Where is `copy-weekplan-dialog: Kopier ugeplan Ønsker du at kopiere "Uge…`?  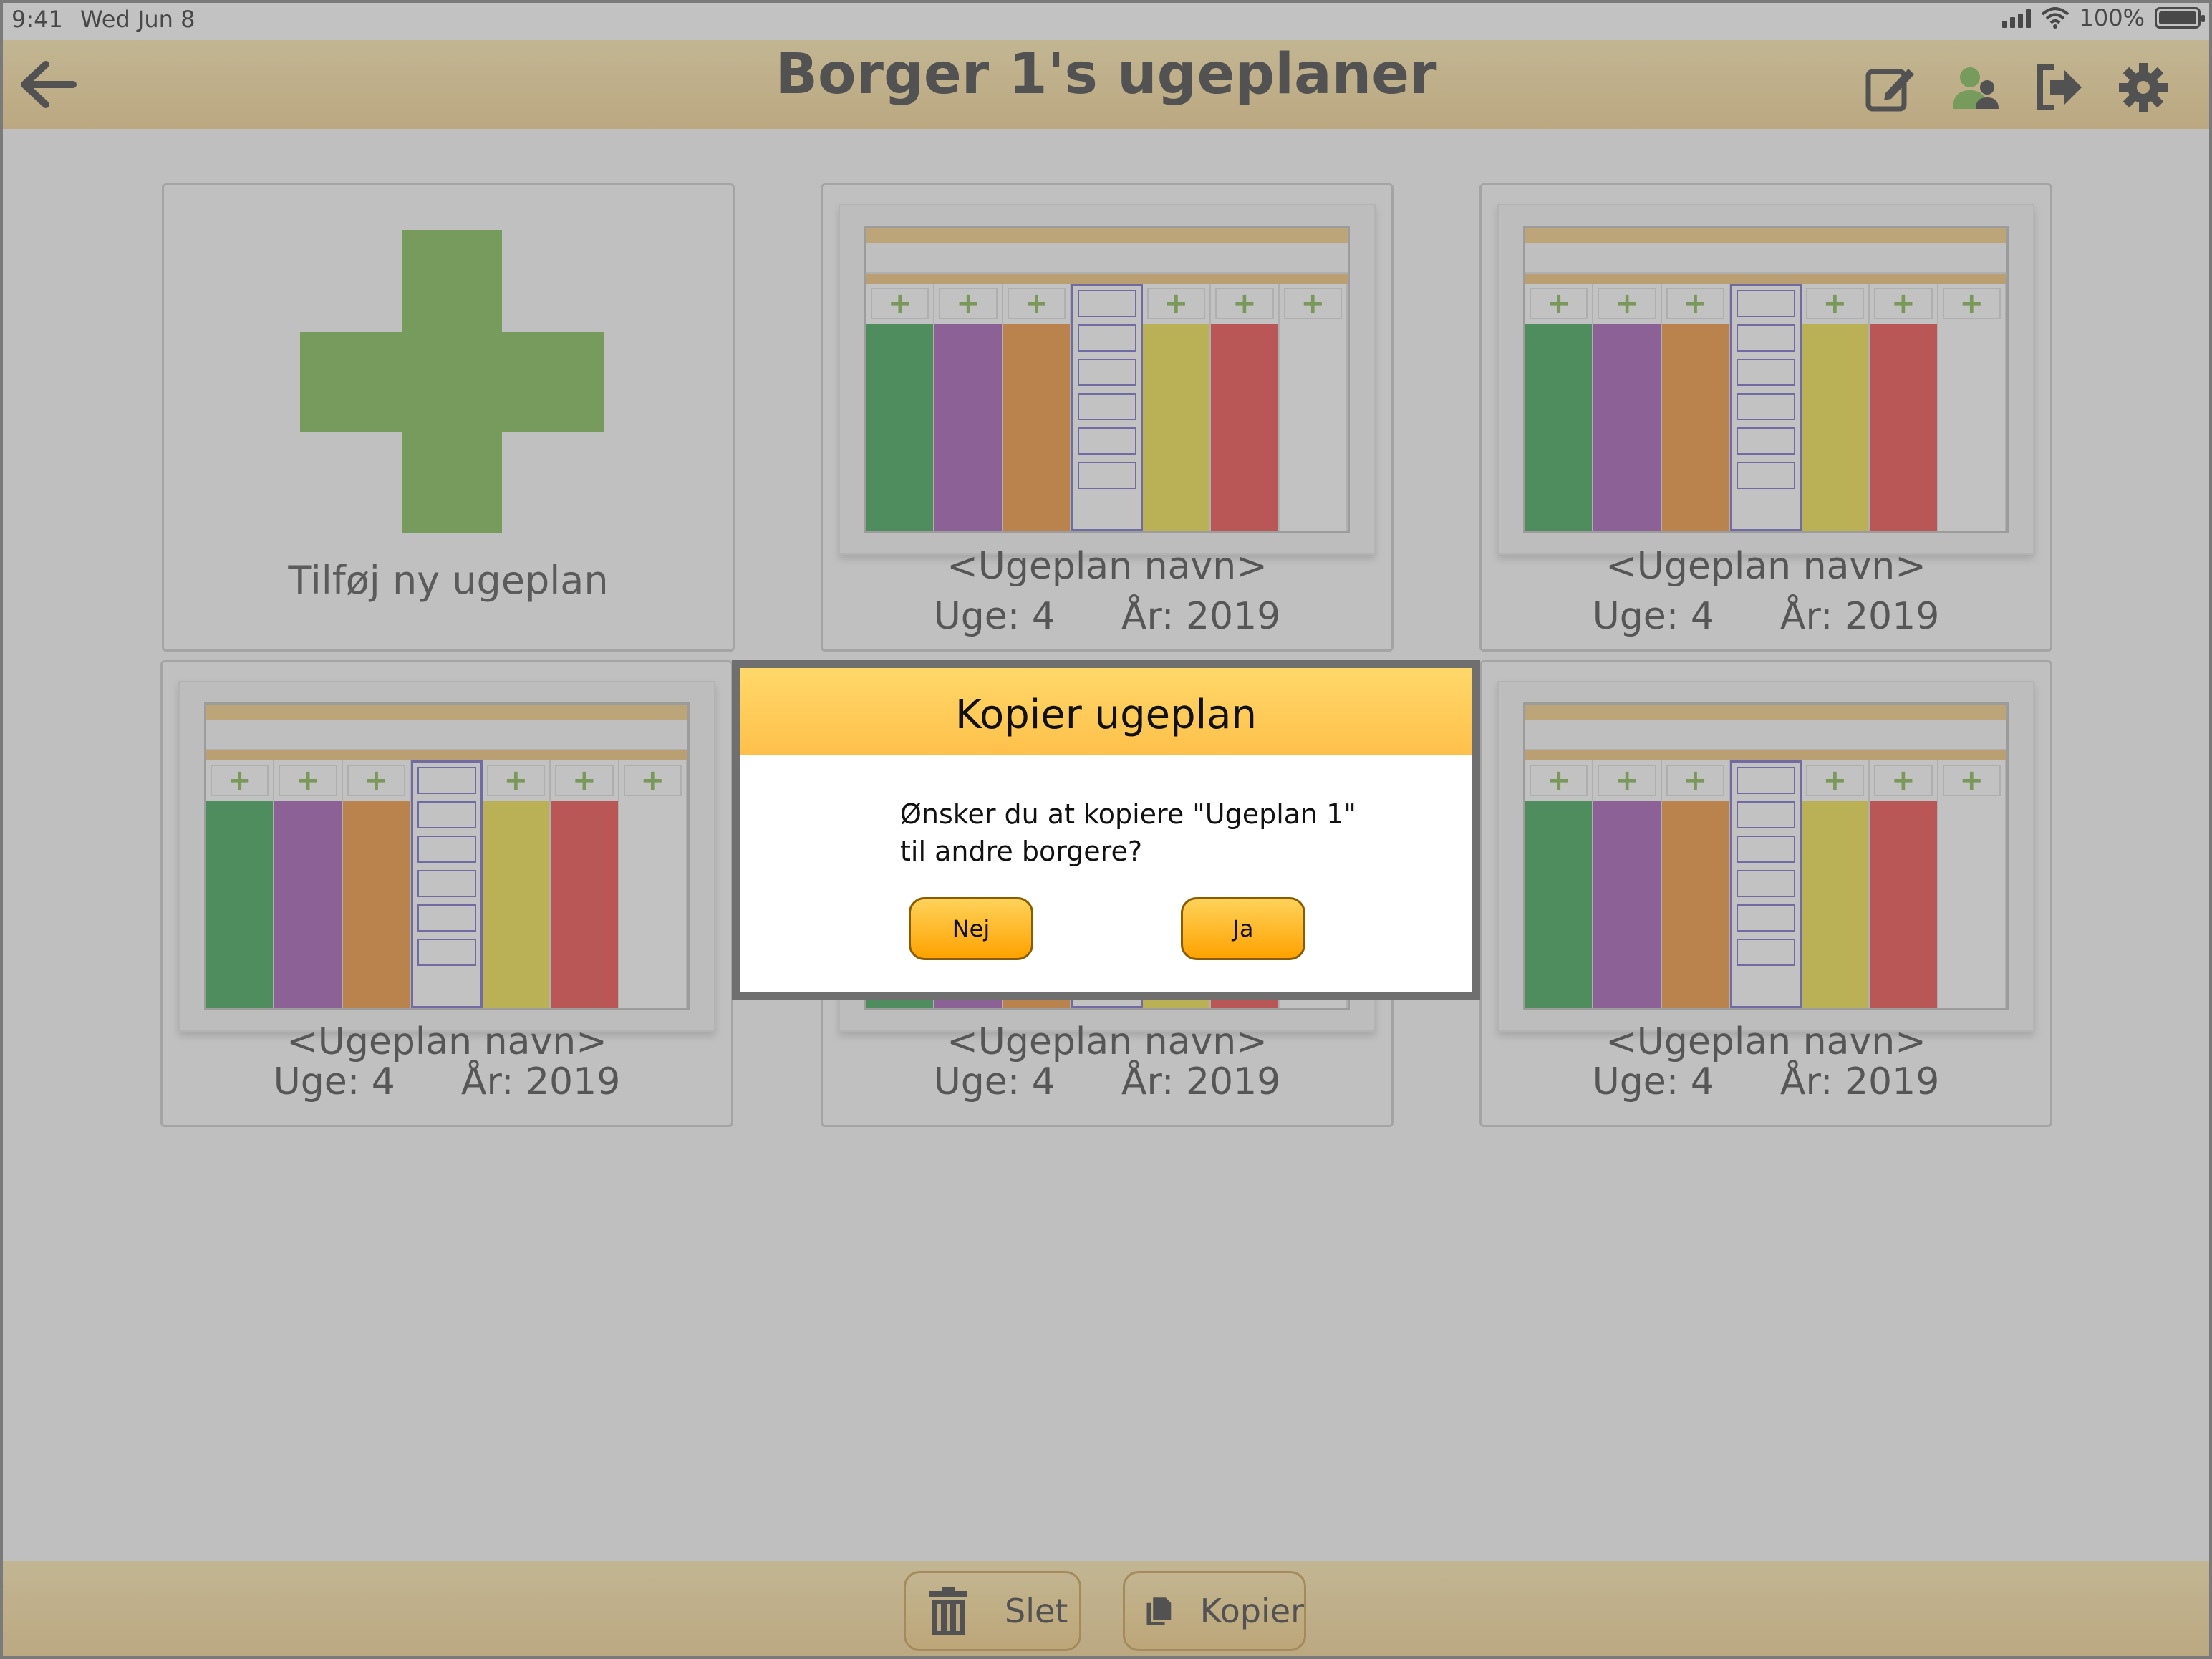 copy-weekplan-dialog: Kopier ugeplan Ønsker du at kopiere "Uge… is located at coordinates (1106, 830).